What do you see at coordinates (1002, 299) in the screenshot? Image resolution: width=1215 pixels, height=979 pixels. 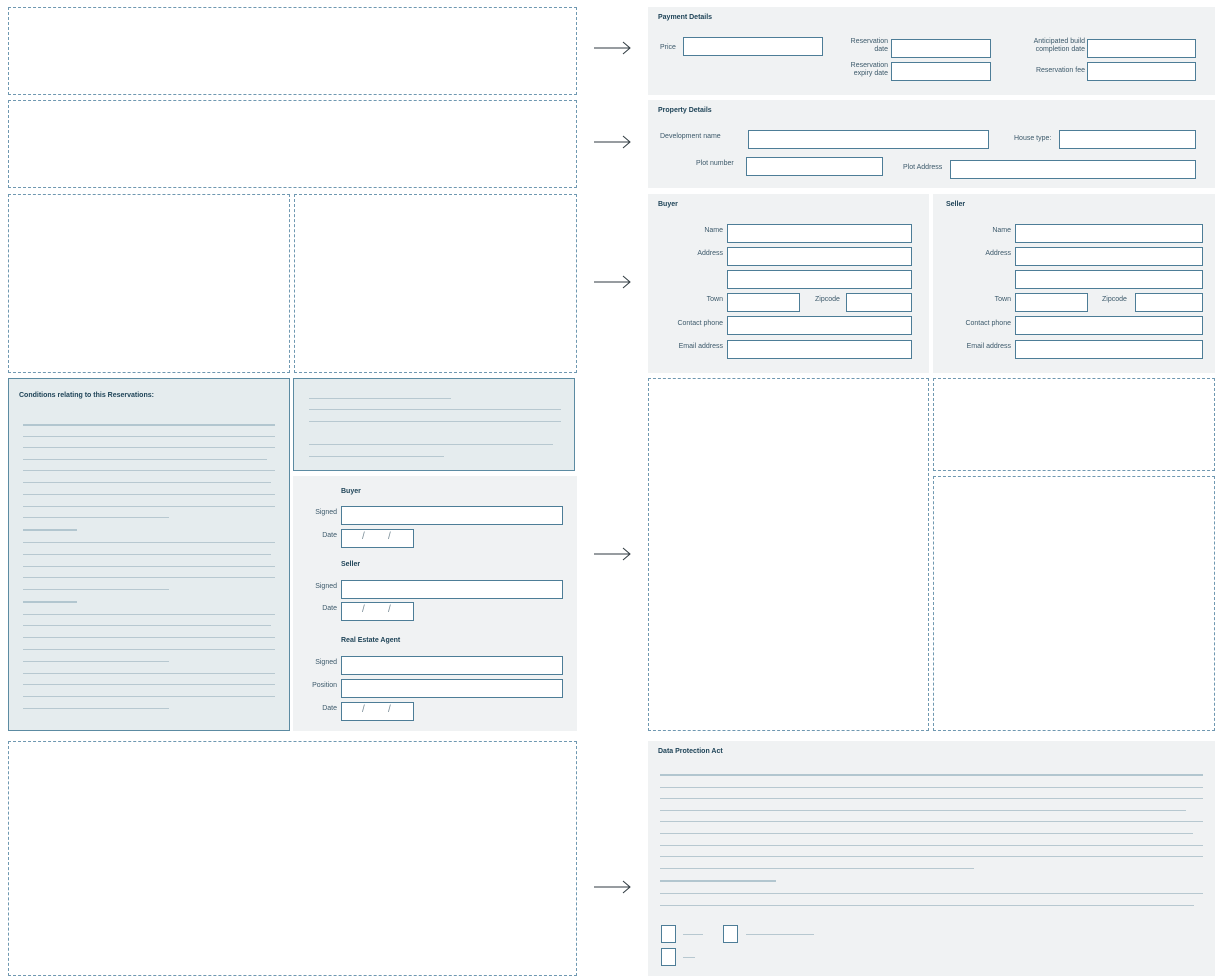 I see `seller-town-label: Town` at bounding box center [1002, 299].